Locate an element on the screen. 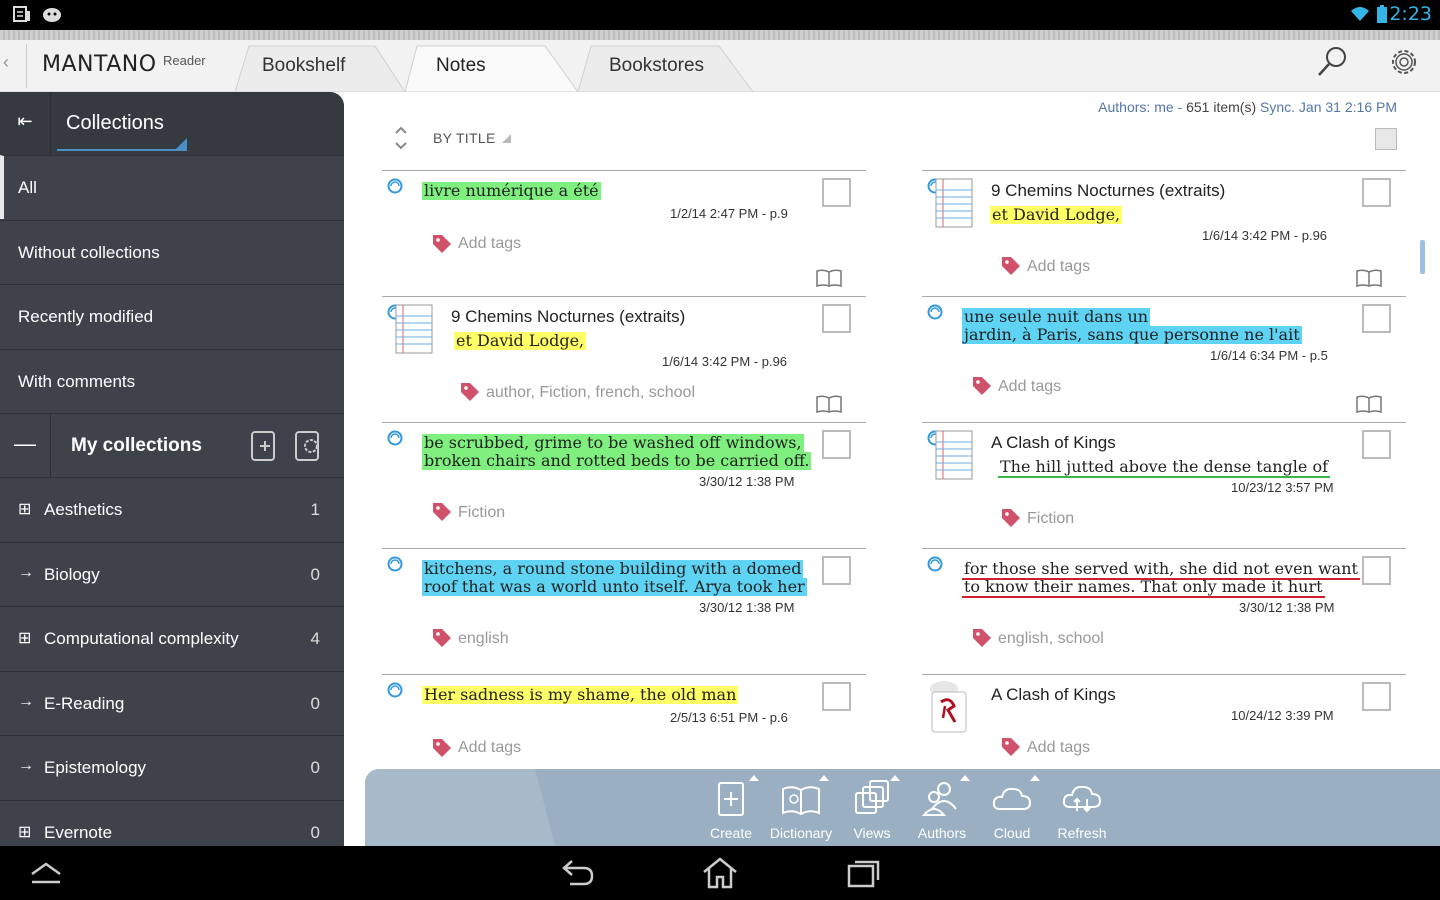 Image resolution: width=1440 pixels, height=900 pixels. refresh-button: Refresh is located at coordinates (1082, 810).